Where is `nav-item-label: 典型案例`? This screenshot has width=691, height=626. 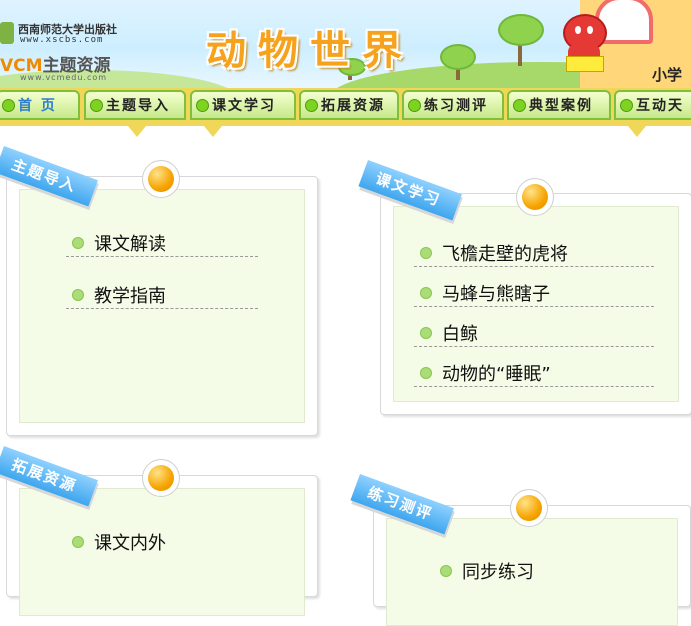
nav-item-label: 典型案例 is located at coordinates (561, 106).